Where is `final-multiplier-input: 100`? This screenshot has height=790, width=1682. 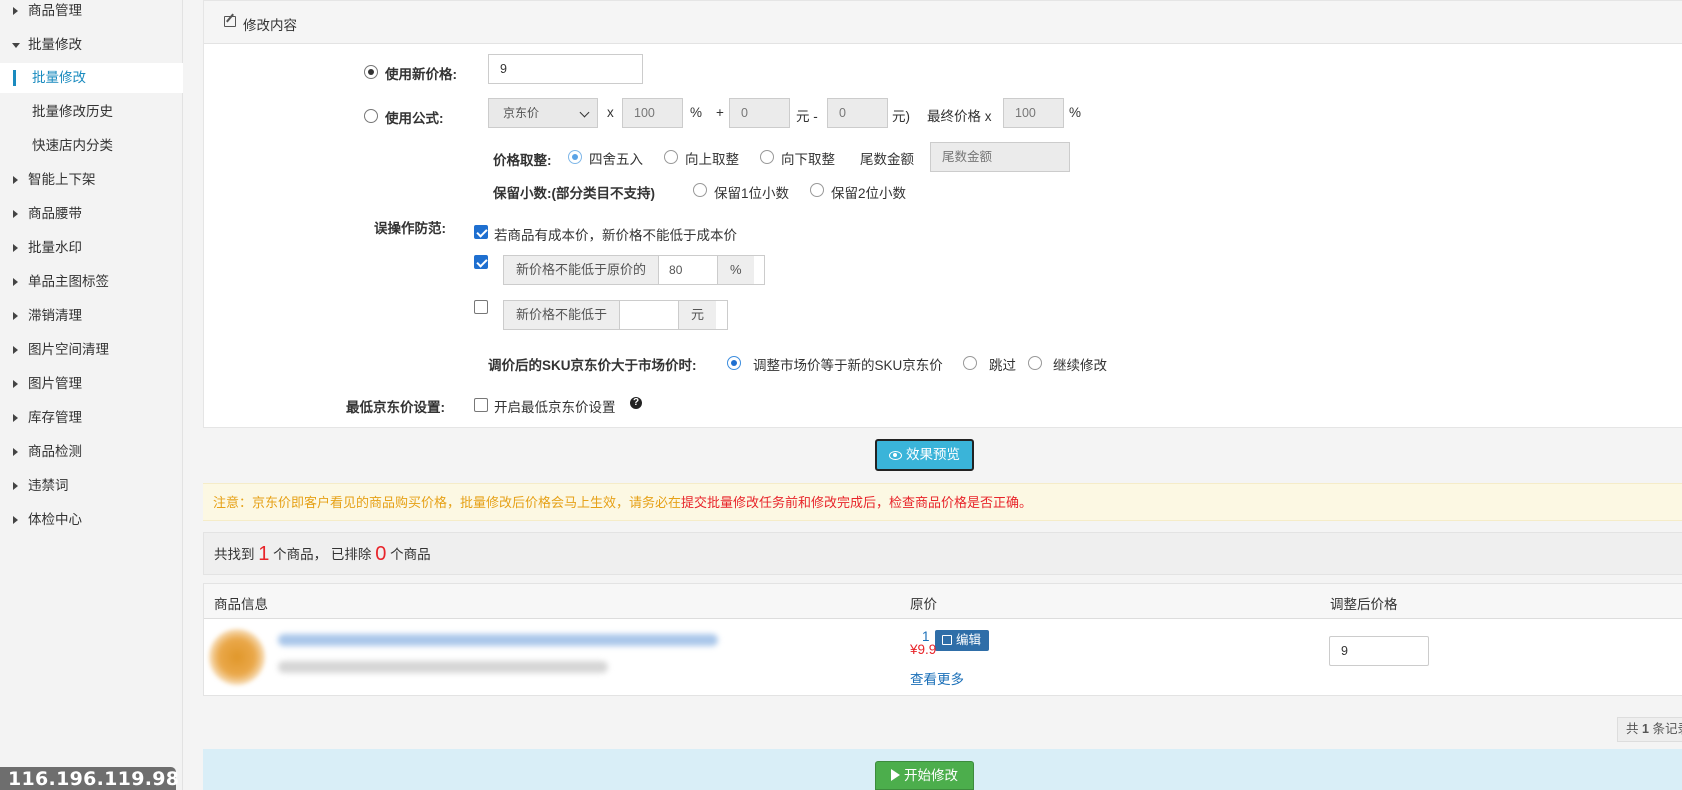 final-multiplier-input: 100 is located at coordinates (1033, 113).